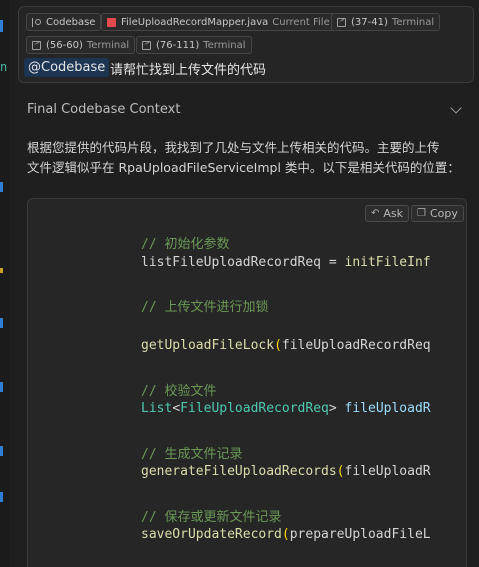 This screenshot has height=567, width=479. I want to click on code-token: FileUploadRecordReq, so click(254, 408).